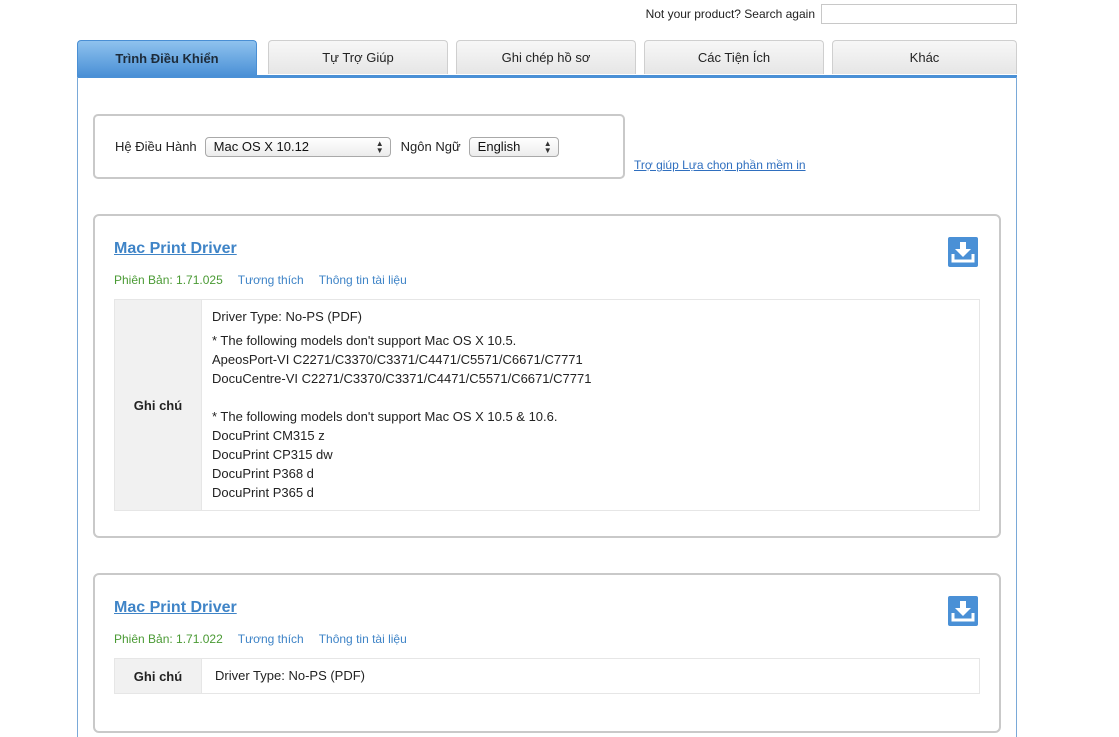 This screenshot has height=737, width=1119. I want to click on notes-content: Driver Type: No-PS (PDF), so click(290, 676).